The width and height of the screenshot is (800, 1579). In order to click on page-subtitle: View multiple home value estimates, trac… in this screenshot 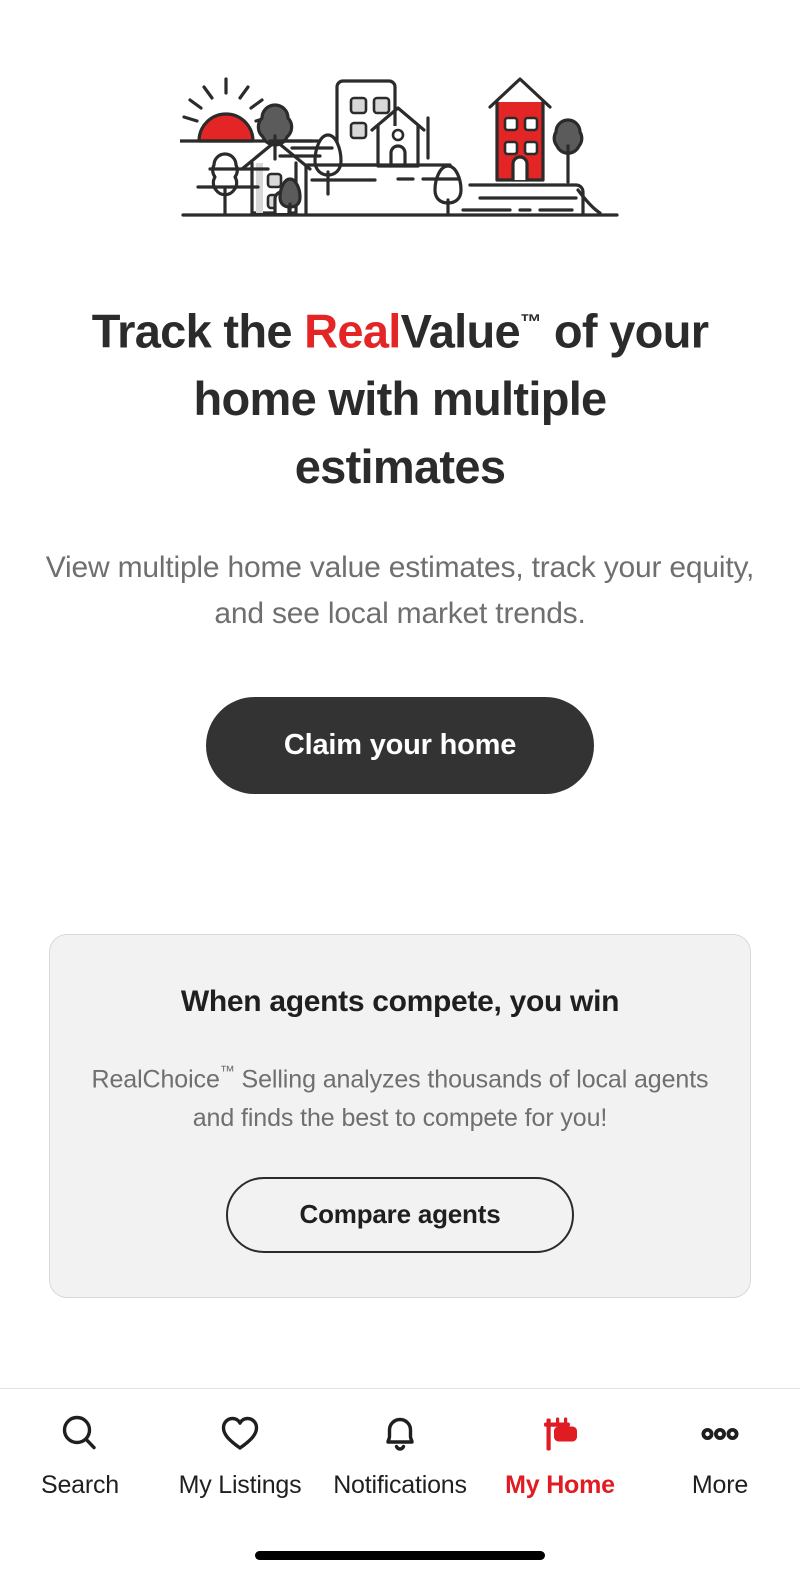, I will do `click(400, 591)`.